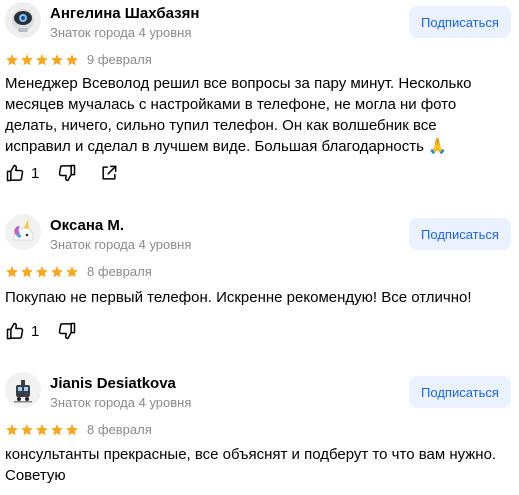  I want to click on review-date: 9 февраля, so click(119, 59).